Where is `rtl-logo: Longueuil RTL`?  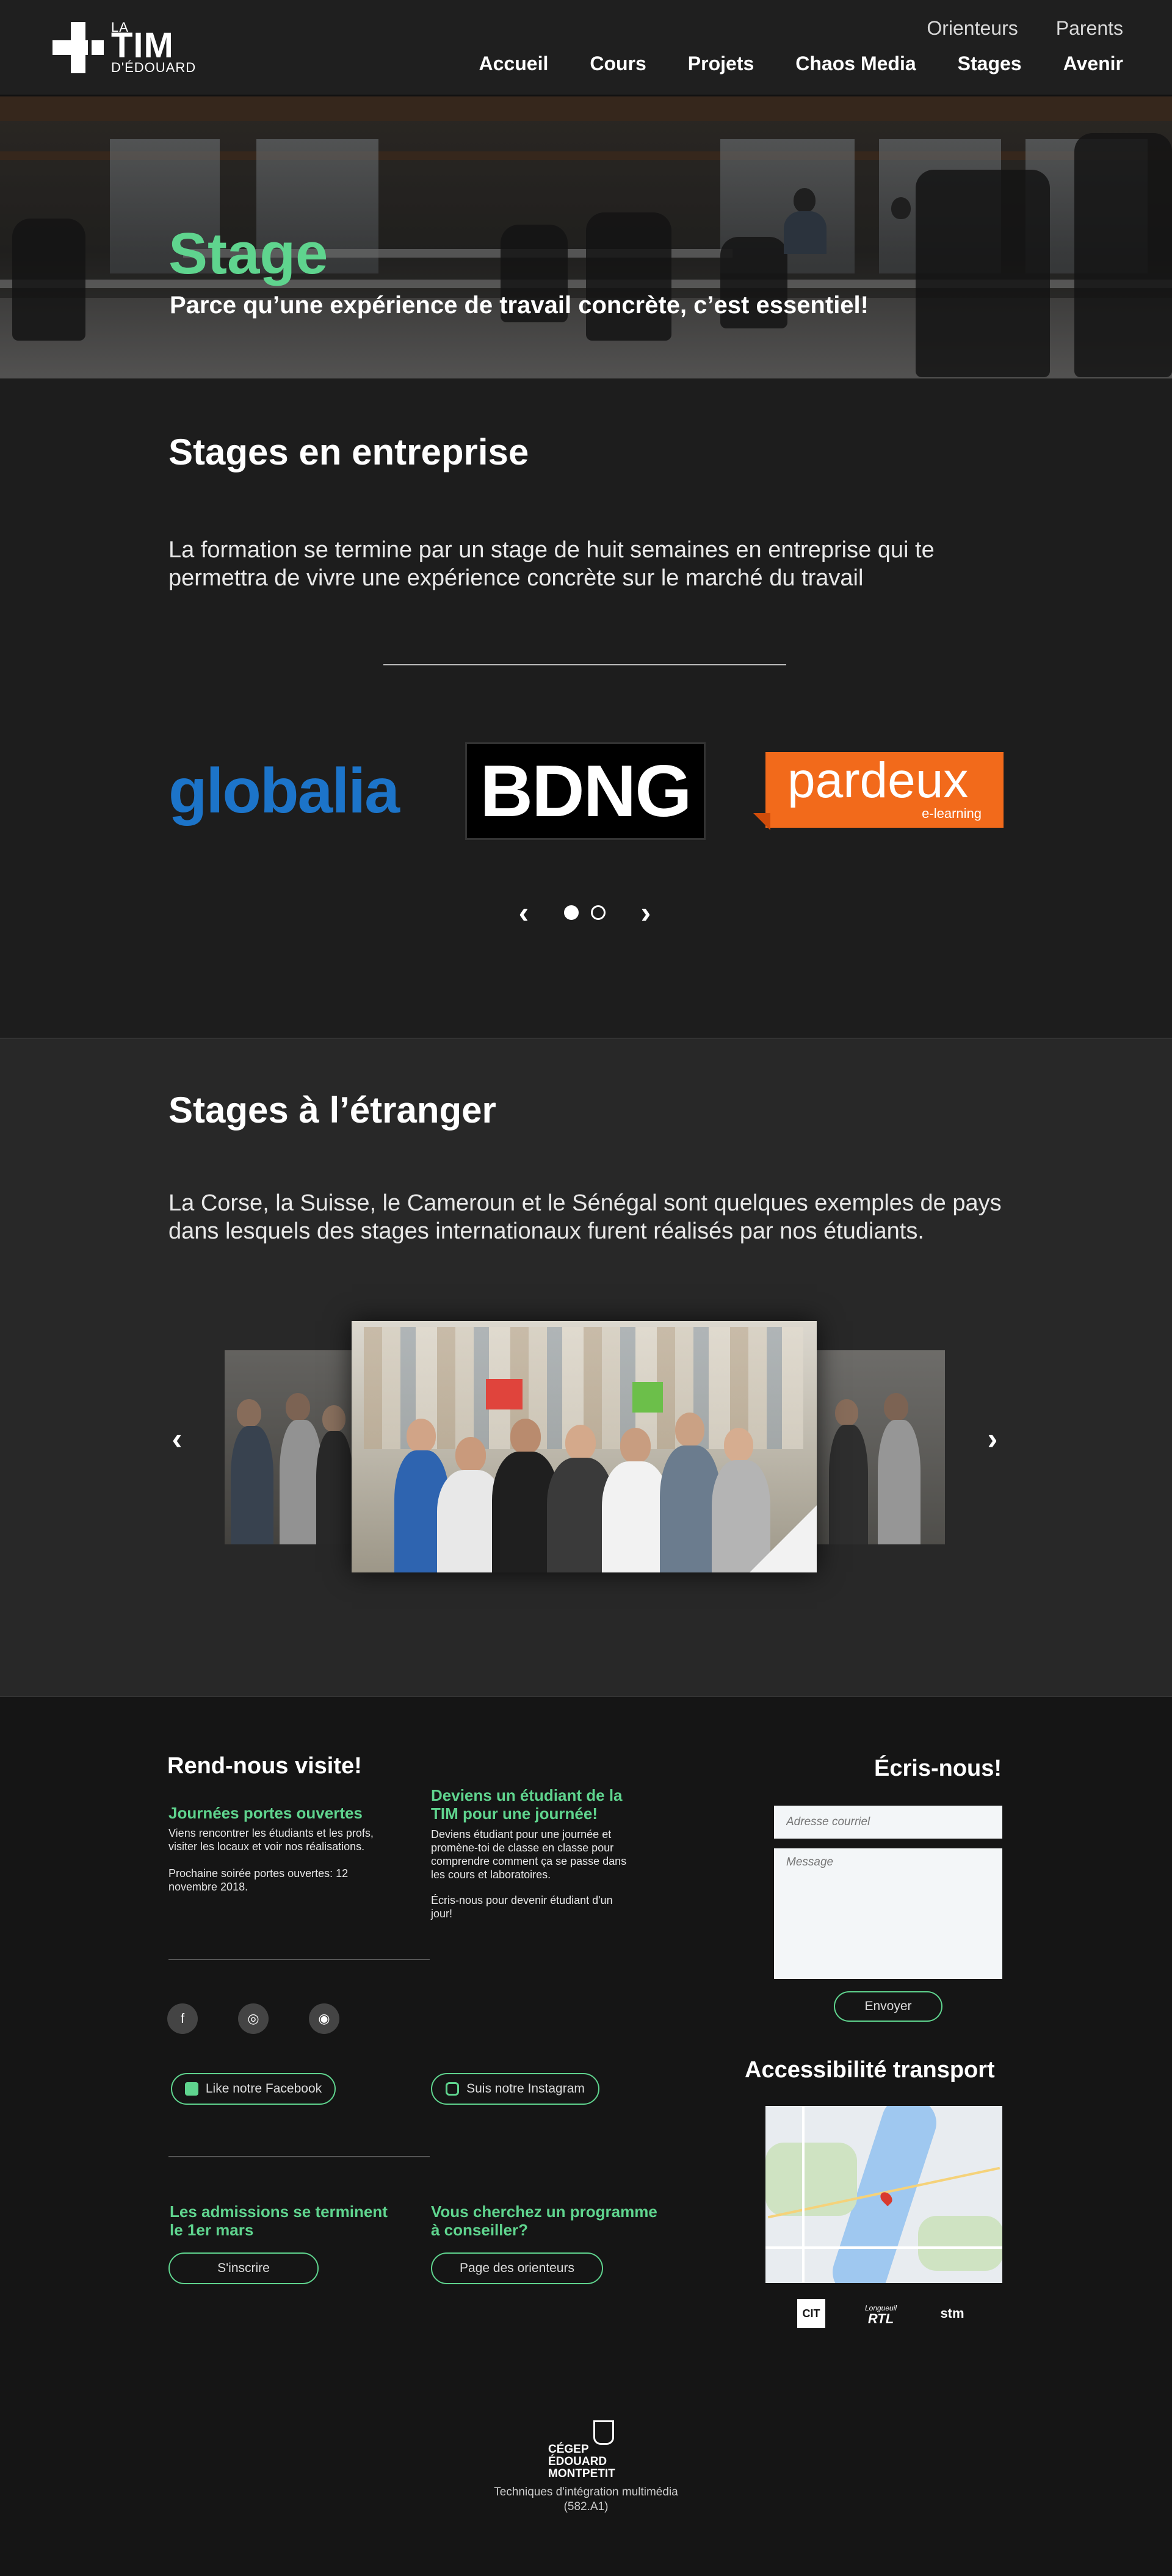 rtl-logo: Longueuil RTL is located at coordinates (881, 2313).